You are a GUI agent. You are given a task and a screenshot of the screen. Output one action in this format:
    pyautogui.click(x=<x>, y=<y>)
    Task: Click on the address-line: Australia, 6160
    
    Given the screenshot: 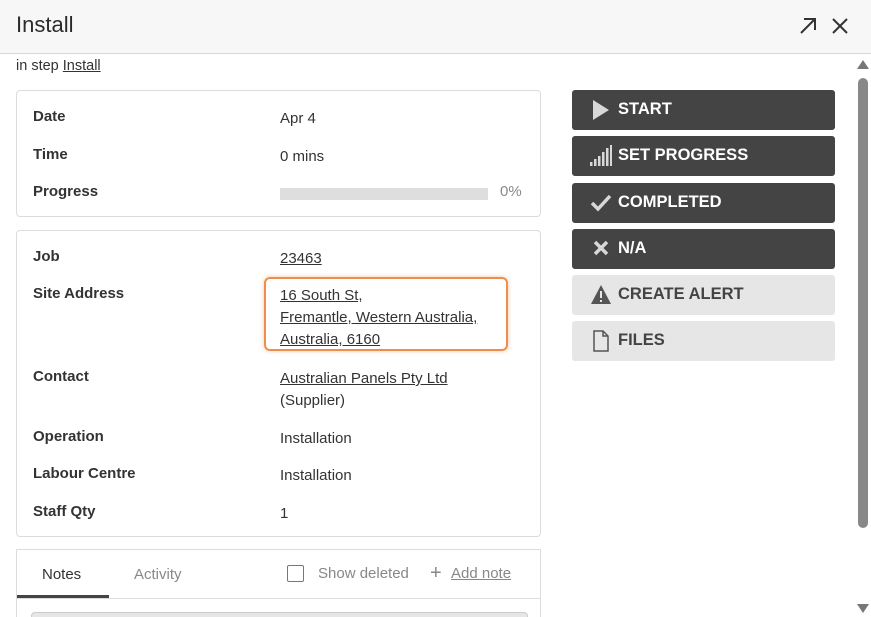 What is the action you would take?
    pyautogui.click(x=402, y=340)
    